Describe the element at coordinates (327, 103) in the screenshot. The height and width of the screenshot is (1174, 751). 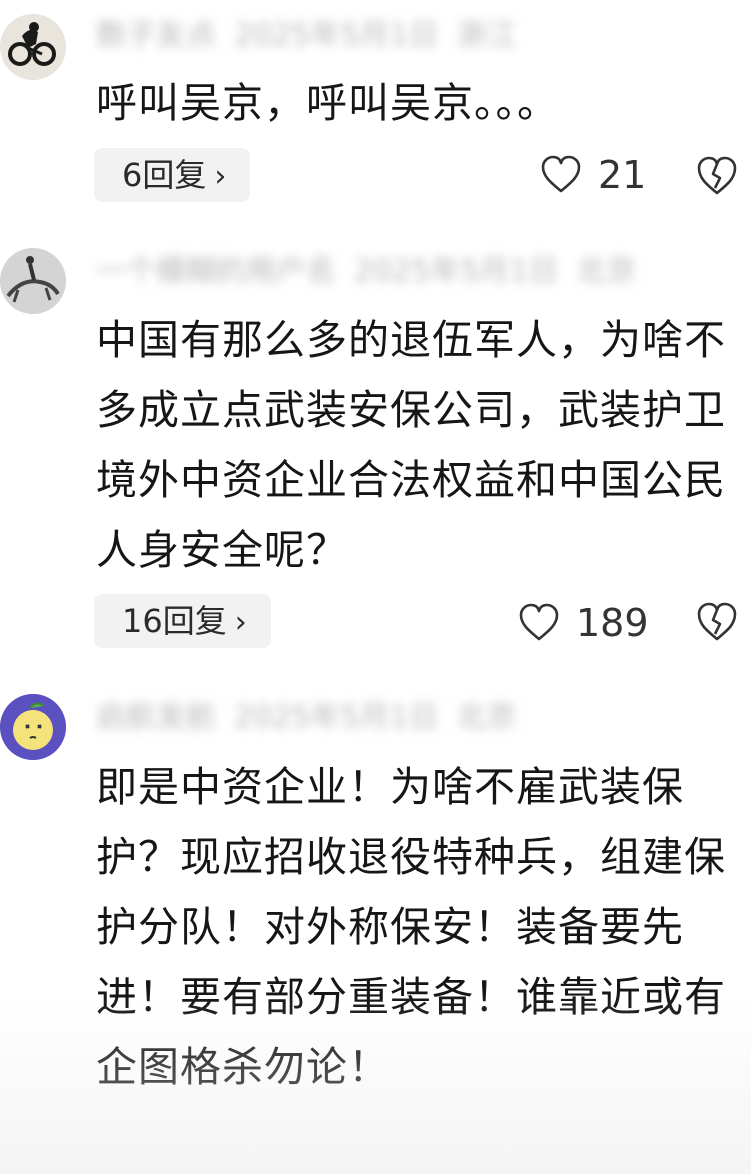
I see `comment-text: 呼叫吴京，呼叫吴京。。。` at that location.